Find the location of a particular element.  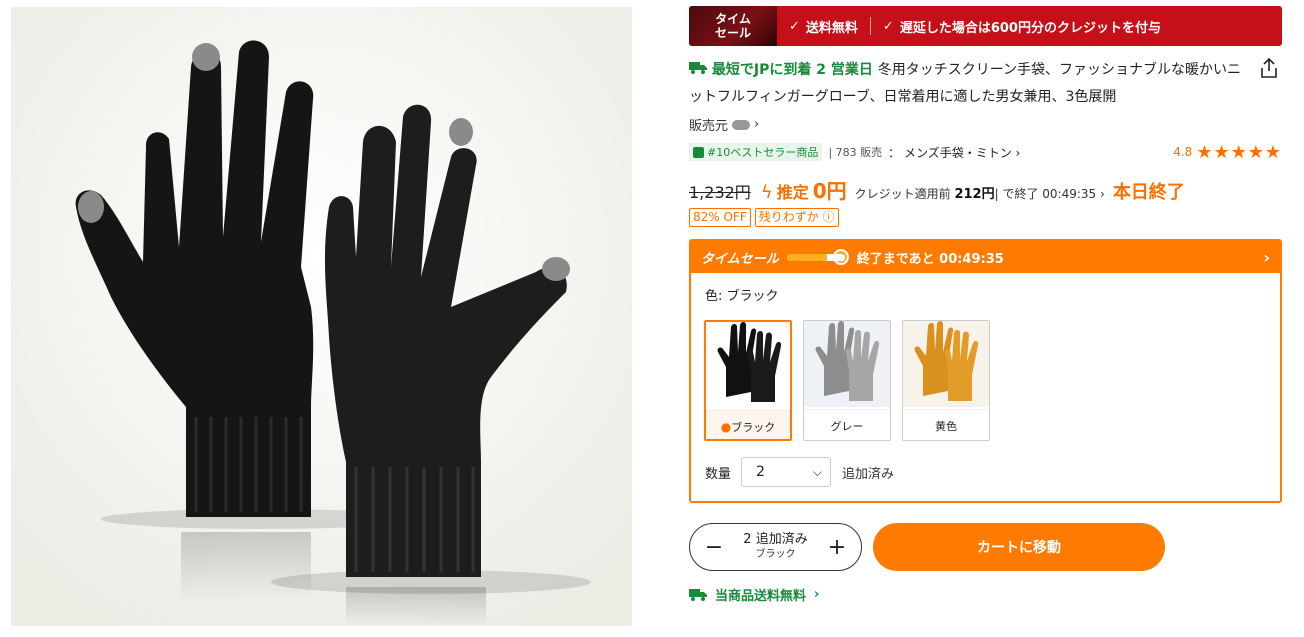

credit-prefix: クレジット適用前 is located at coordinates (902, 194).